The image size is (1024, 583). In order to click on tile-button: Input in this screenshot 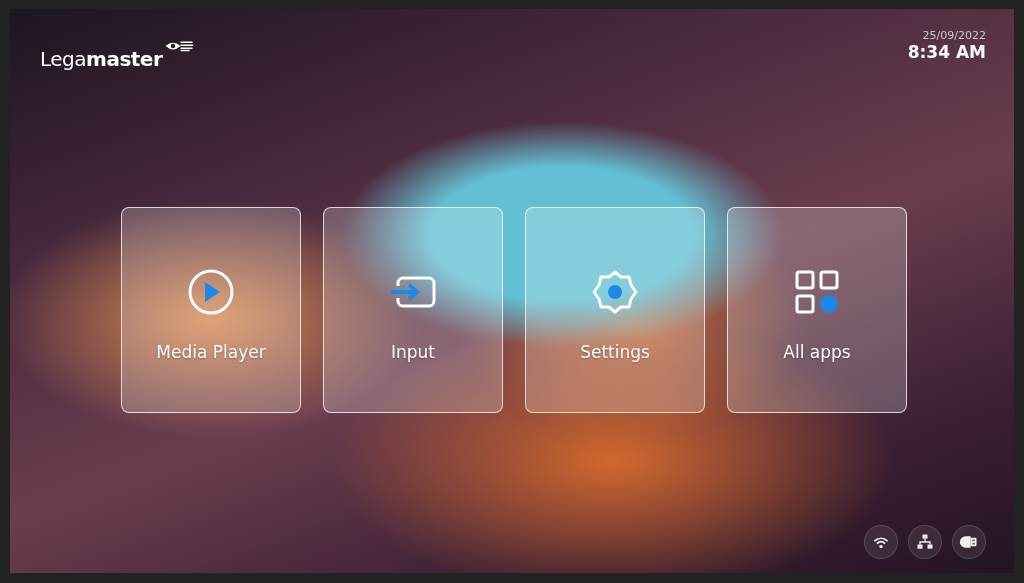, I will do `click(413, 310)`.